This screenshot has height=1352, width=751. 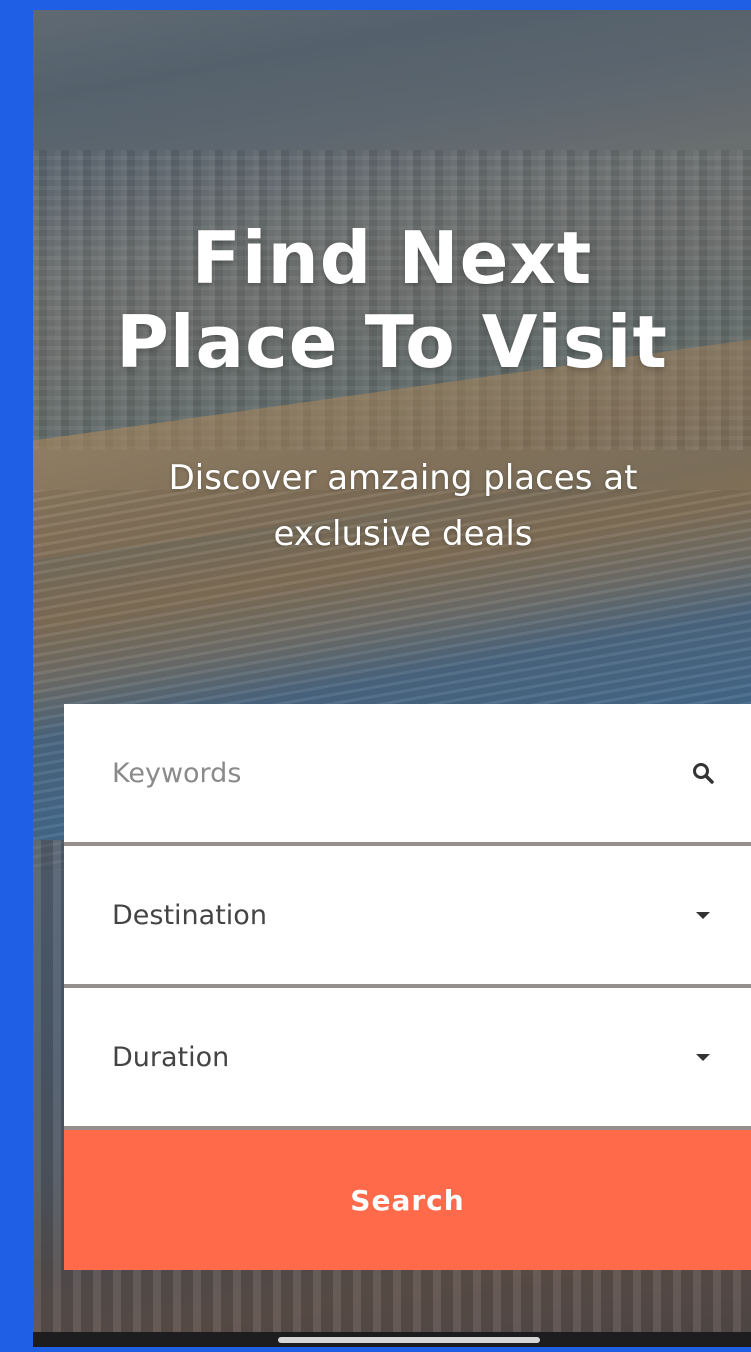 I want to click on hero-subtitle-line-2: exclusive deals, so click(x=403, y=534).